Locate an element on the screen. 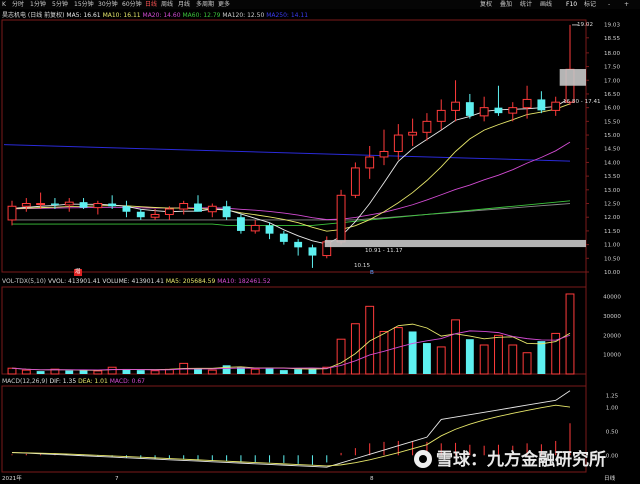 The image size is (640, 484). dif-value: DIF: 1.35 is located at coordinates (63, 381).